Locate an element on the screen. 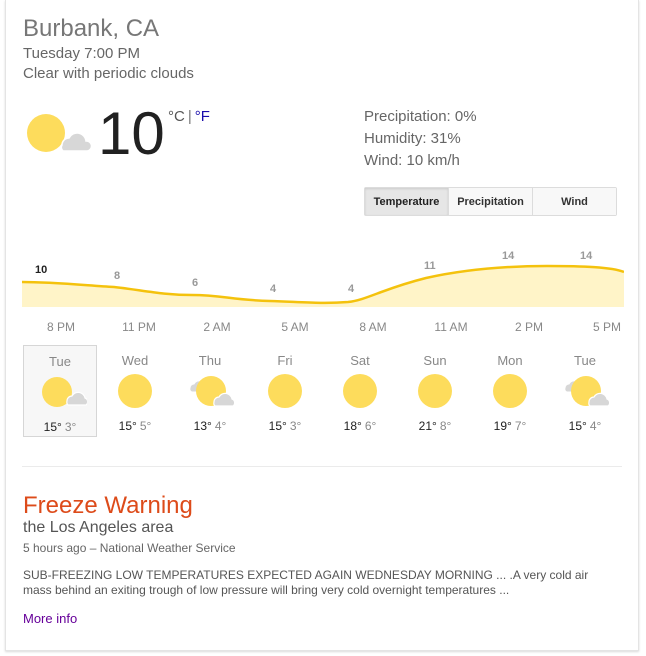 Image resolution: width=646 pixels, height=656 pixels. tab-temperature: Temperature is located at coordinates (407, 201).